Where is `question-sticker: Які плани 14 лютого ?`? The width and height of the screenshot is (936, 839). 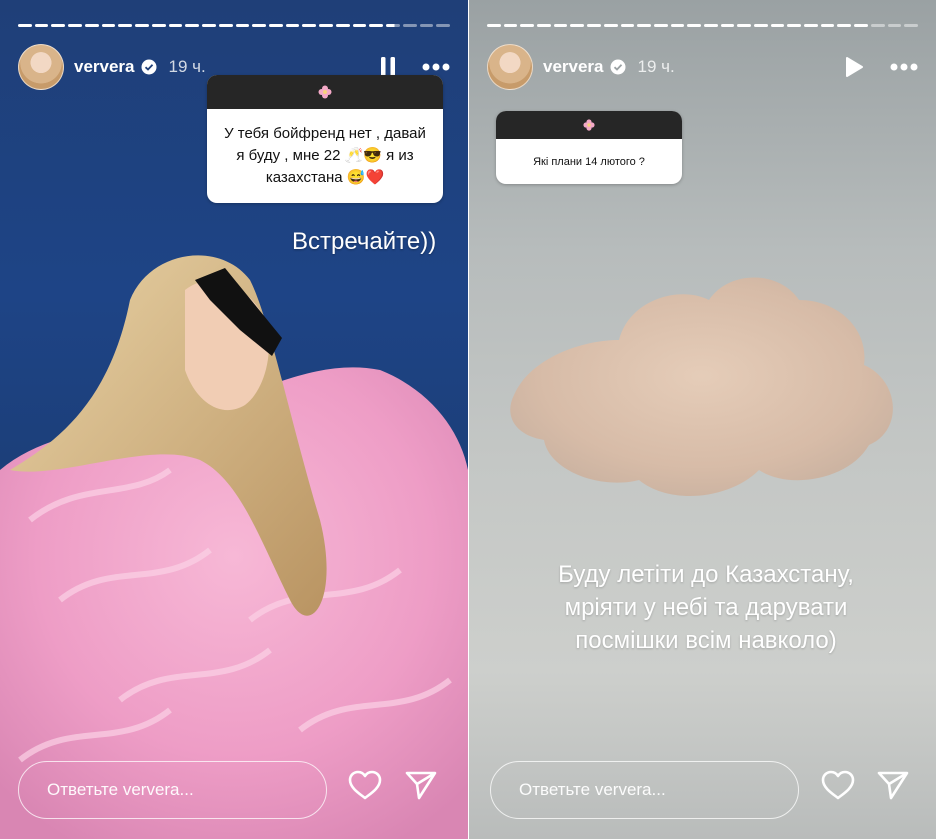 question-sticker: Які плани 14 лютого ? is located at coordinates (589, 147).